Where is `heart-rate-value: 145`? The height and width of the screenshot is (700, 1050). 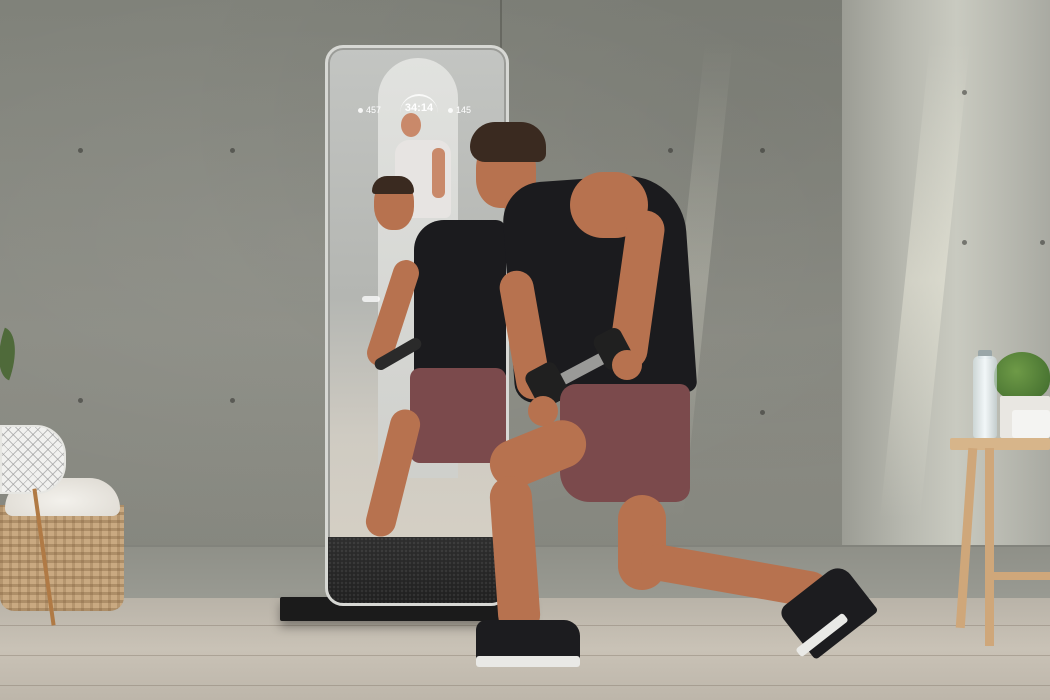
heart-rate-value: 145 is located at coordinates (464, 110).